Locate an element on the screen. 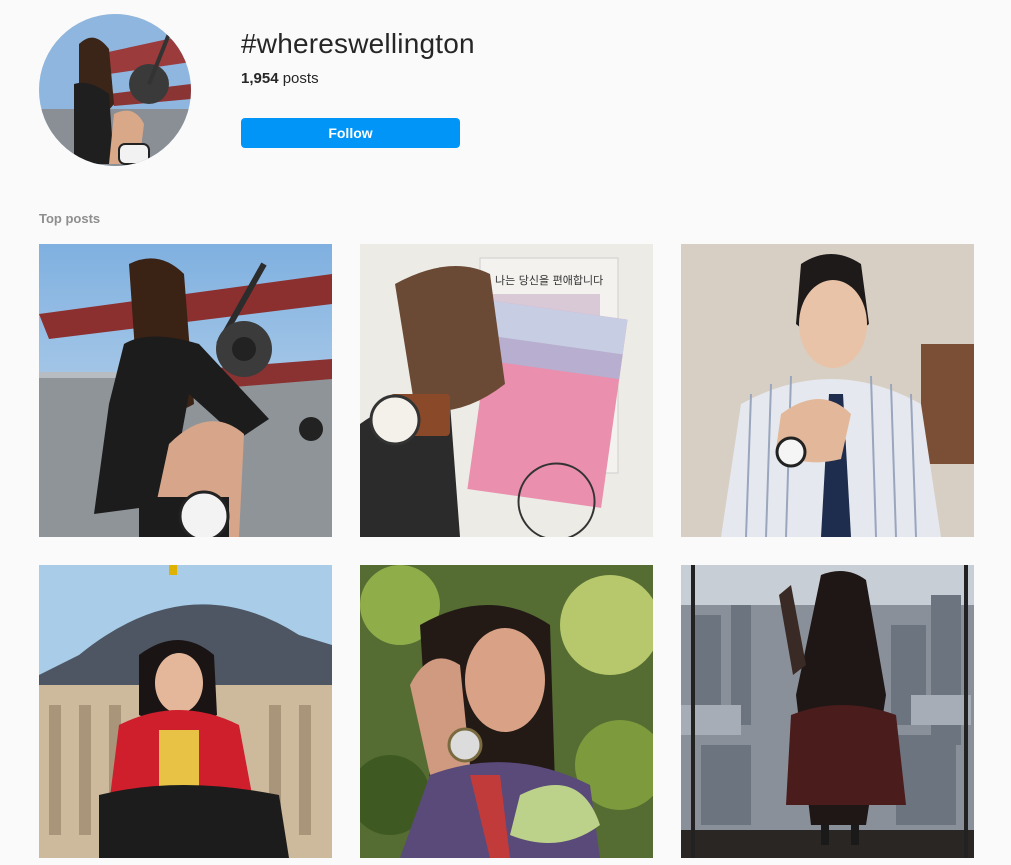 The image size is (1011, 865). post-tile: 나는 당신을 편애합니다 is located at coordinates (506, 390).